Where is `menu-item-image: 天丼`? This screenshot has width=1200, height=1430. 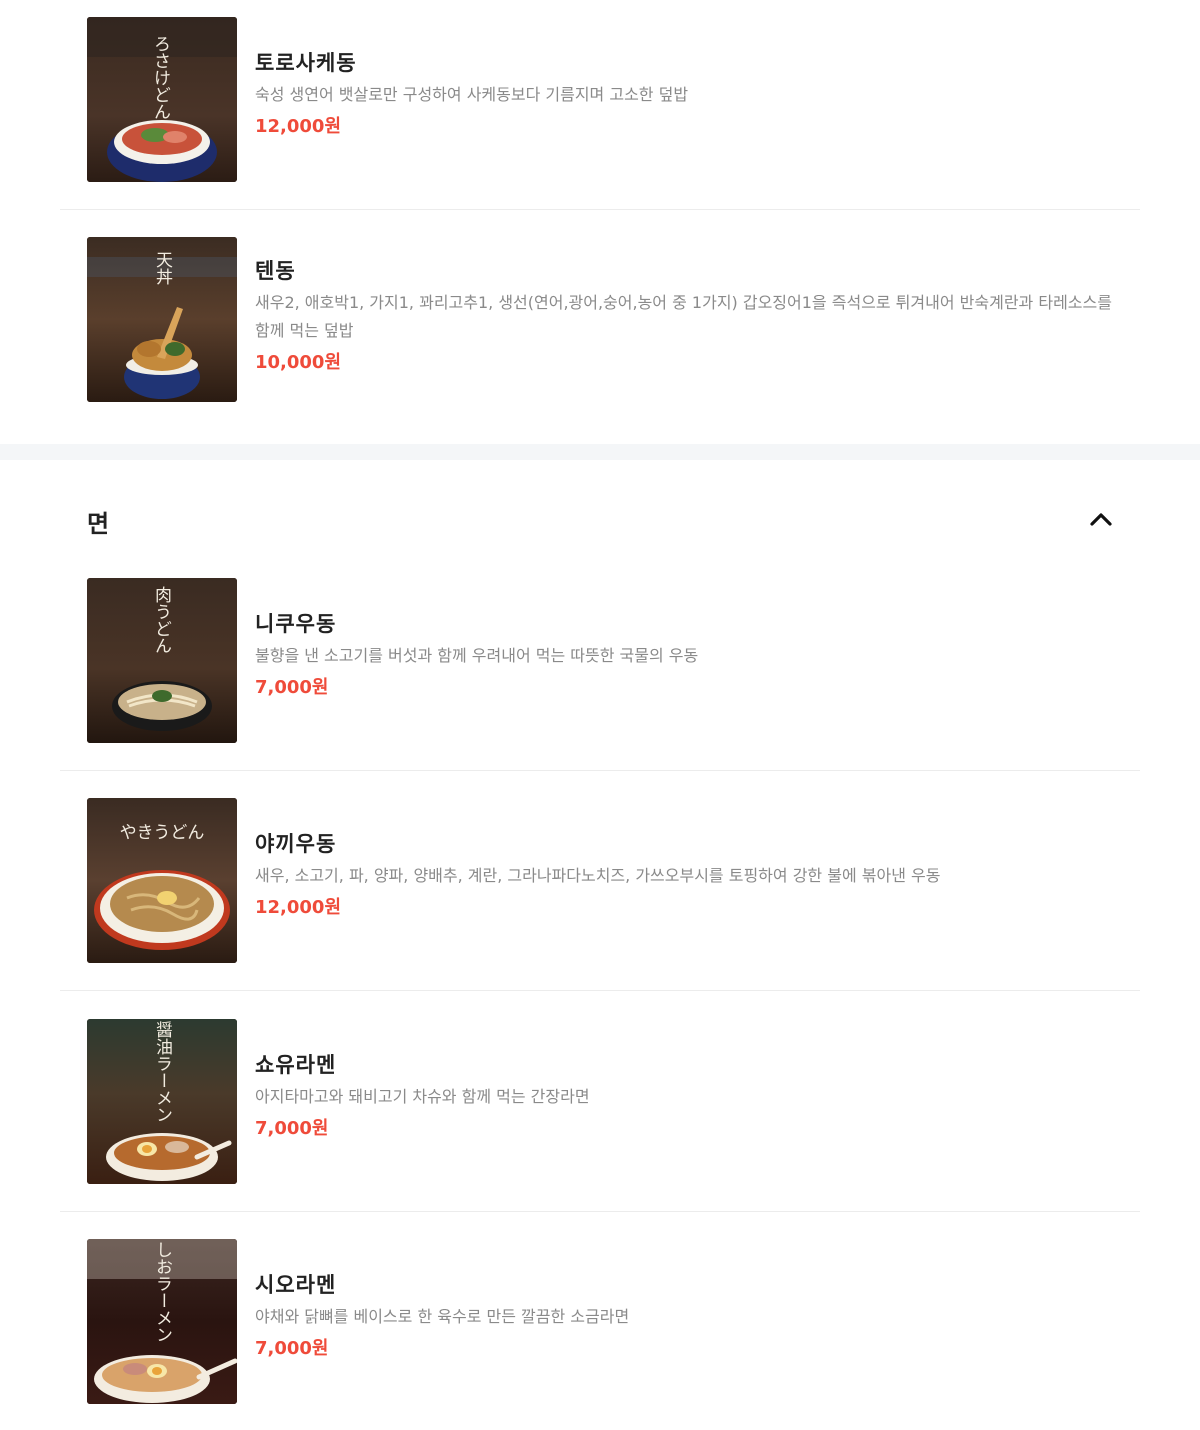
menu-item-image: 天丼 is located at coordinates (162, 319).